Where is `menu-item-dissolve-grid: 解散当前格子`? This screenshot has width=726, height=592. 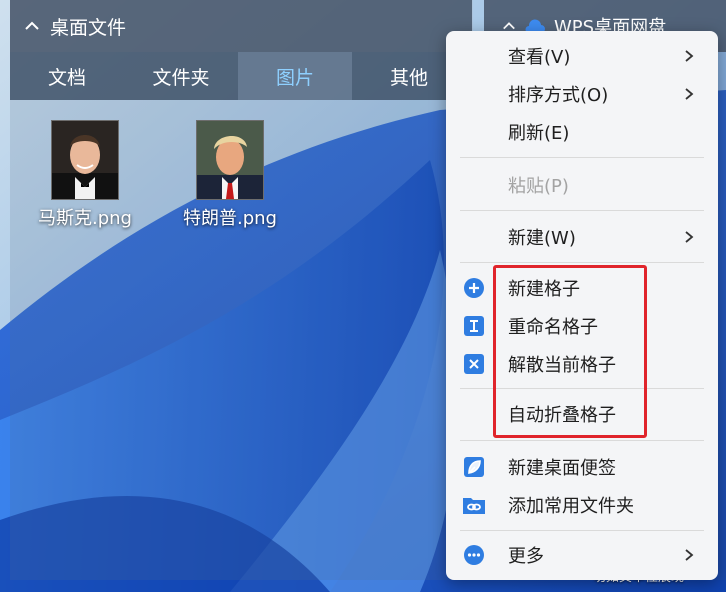 menu-item-dissolve-grid: 解散当前格子 is located at coordinates (582, 364).